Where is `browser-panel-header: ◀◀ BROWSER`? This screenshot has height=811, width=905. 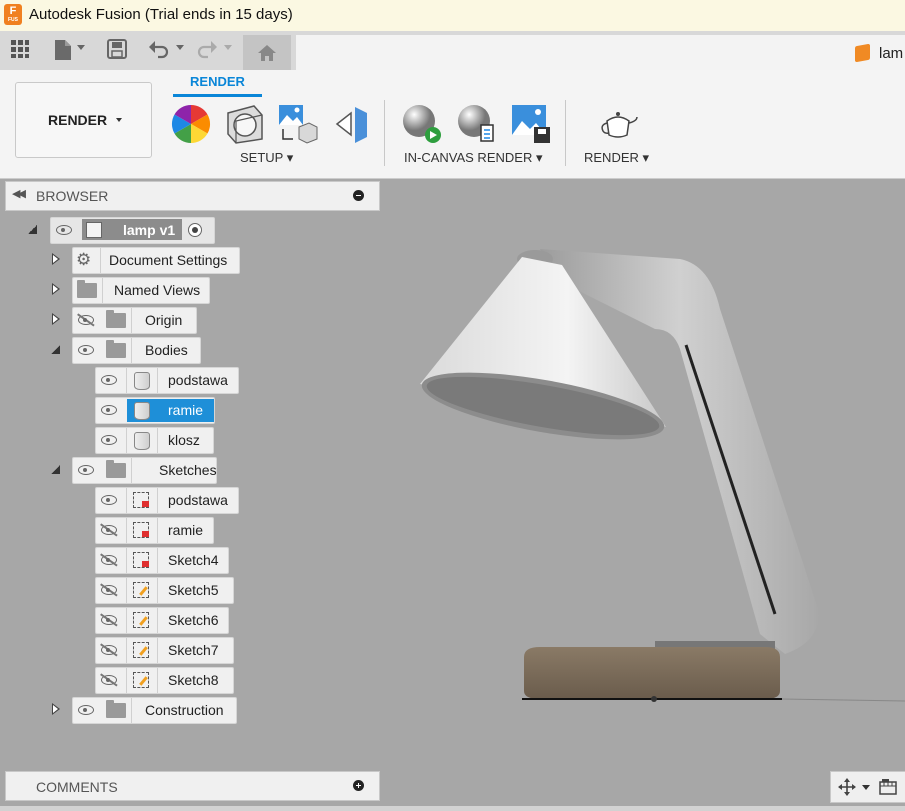
browser-panel-header: ◀◀ BROWSER is located at coordinates (192, 196).